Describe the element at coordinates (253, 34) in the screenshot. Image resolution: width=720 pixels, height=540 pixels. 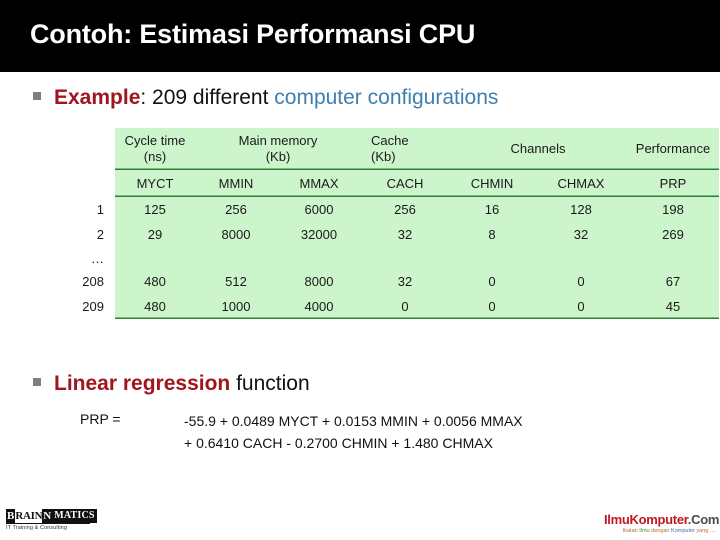
I see `page-title: Contoh: Estimasi Performansi CPU` at that location.